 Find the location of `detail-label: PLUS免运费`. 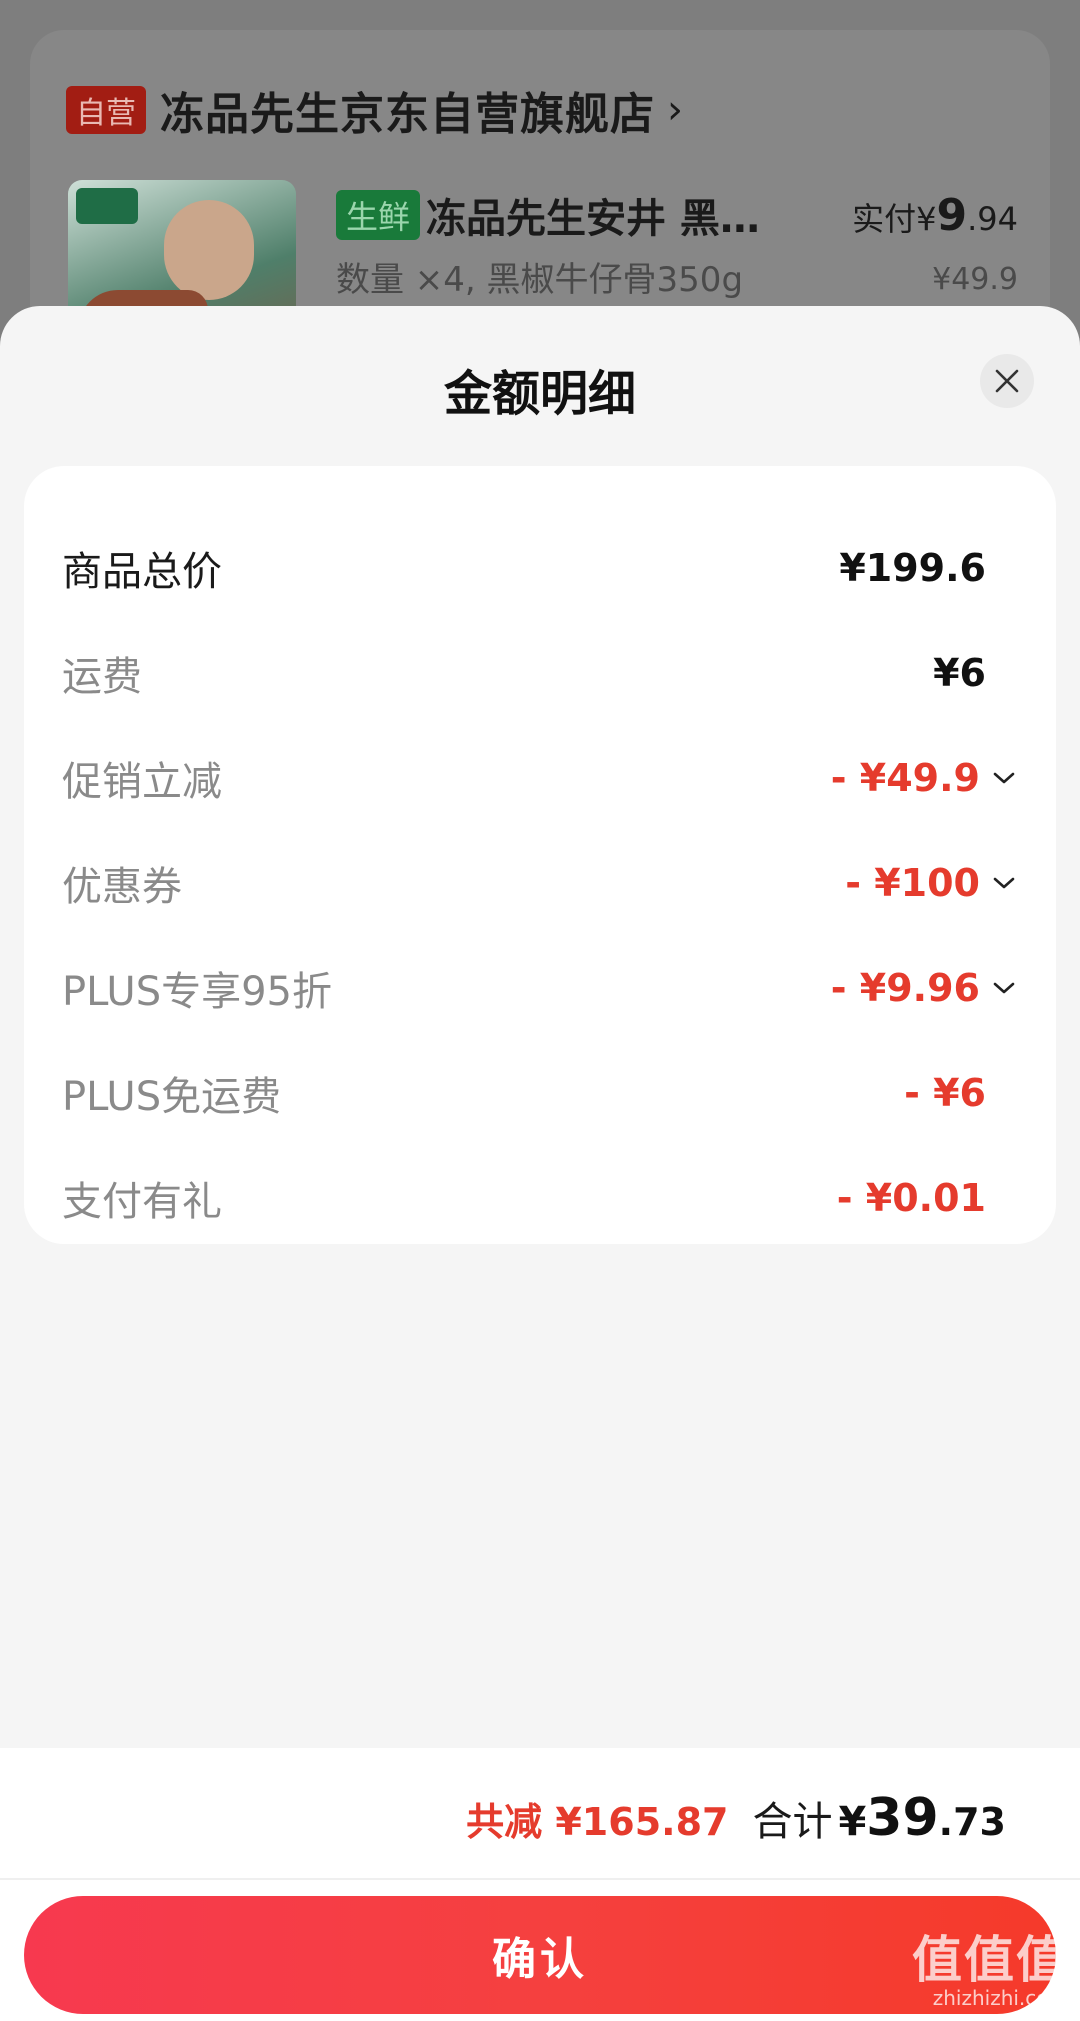

detail-label: PLUS免运费 is located at coordinates (172, 1097).